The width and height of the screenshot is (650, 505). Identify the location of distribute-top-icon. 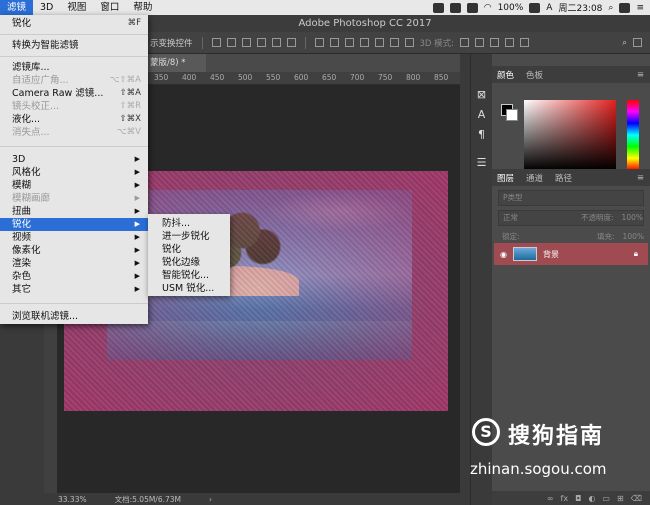
(319, 42).